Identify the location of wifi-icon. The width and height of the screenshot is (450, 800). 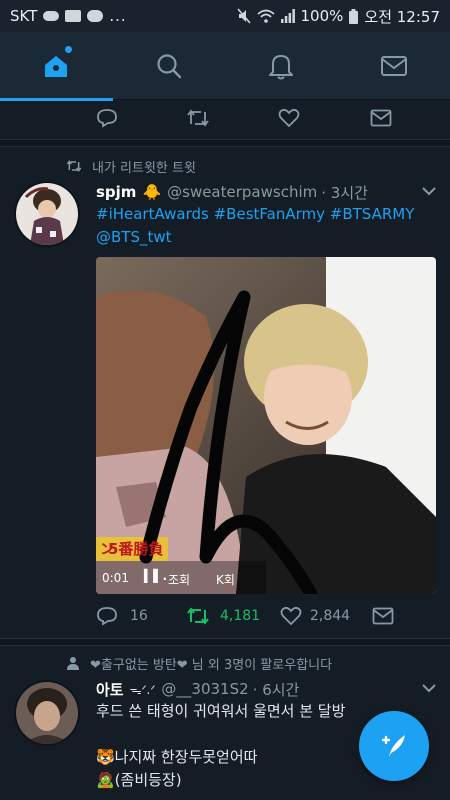
(265, 16).